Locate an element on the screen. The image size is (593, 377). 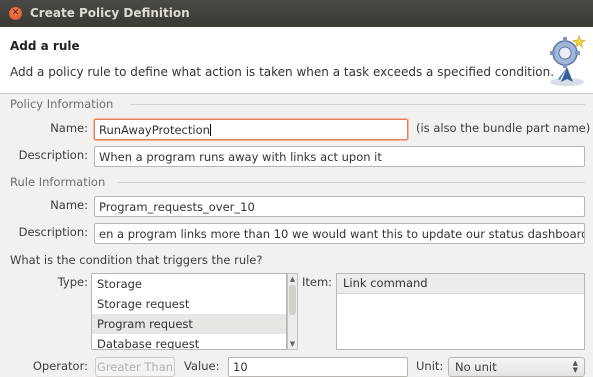
window-titlebar: ✕ Create Policy Definition is located at coordinates (296, 13).